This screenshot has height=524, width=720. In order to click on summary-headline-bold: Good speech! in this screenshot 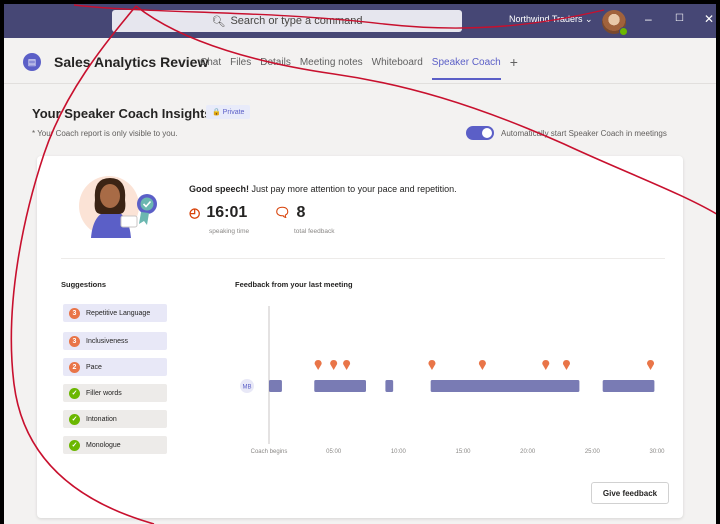, I will do `click(219, 189)`.